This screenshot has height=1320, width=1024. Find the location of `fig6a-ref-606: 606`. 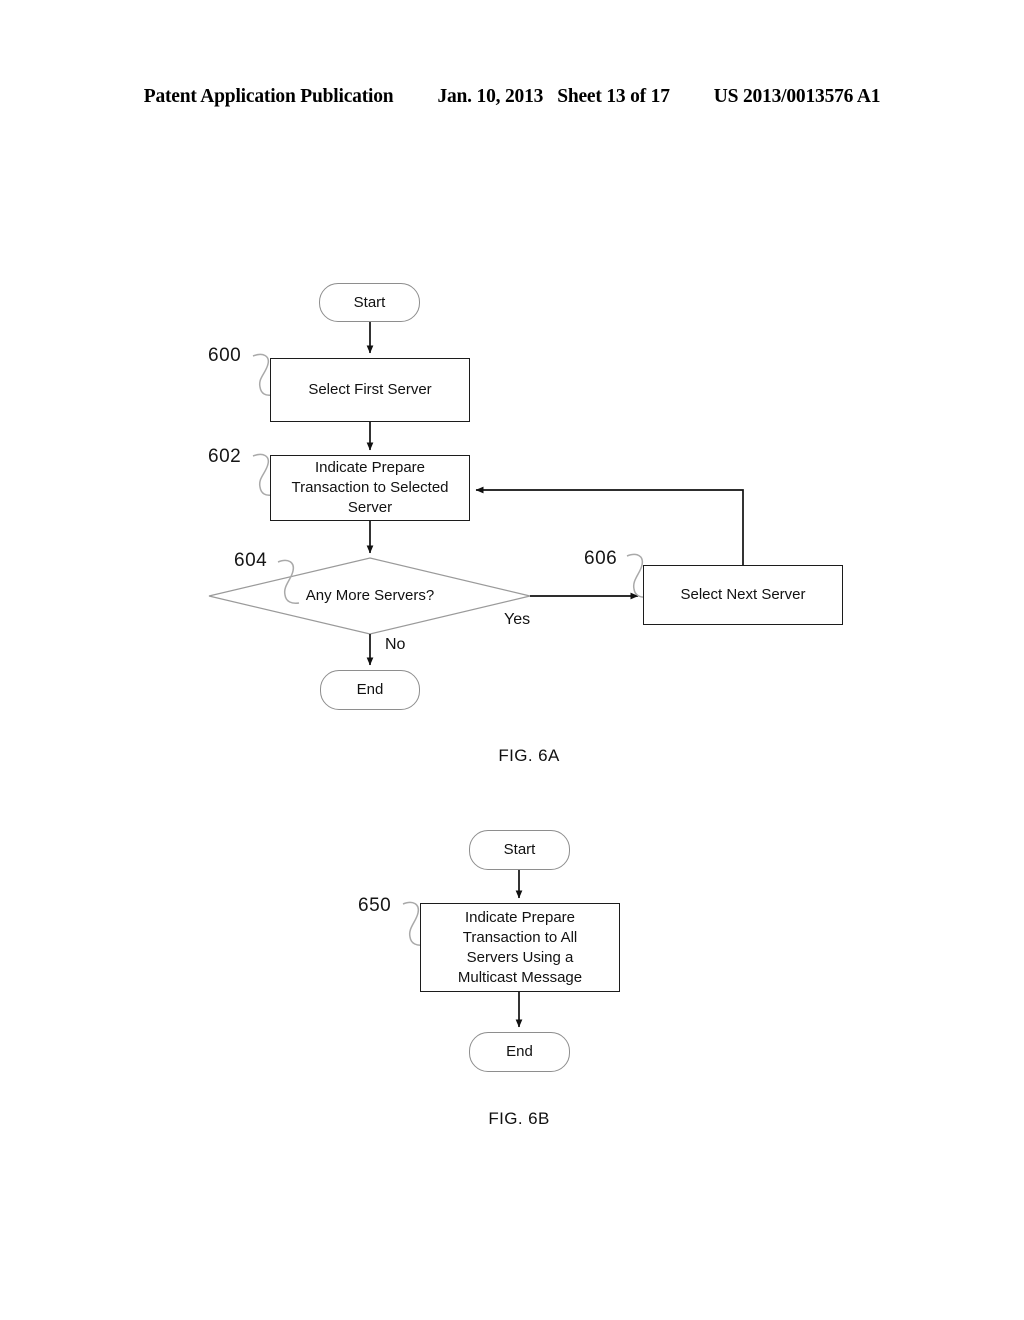

fig6a-ref-606: 606 is located at coordinates (601, 558).